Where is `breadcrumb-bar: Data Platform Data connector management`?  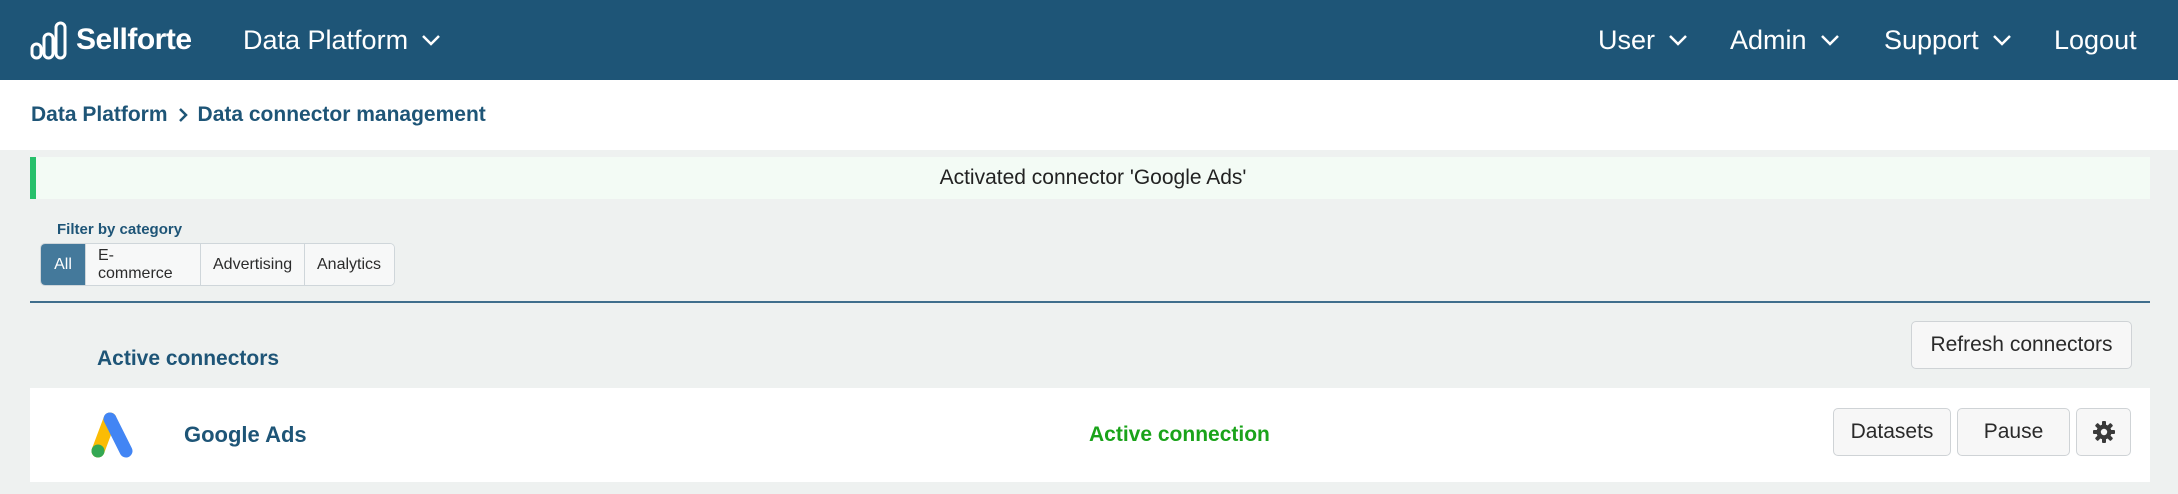
breadcrumb-bar: Data Platform Data connector management is located at coordinates (1089, 115).